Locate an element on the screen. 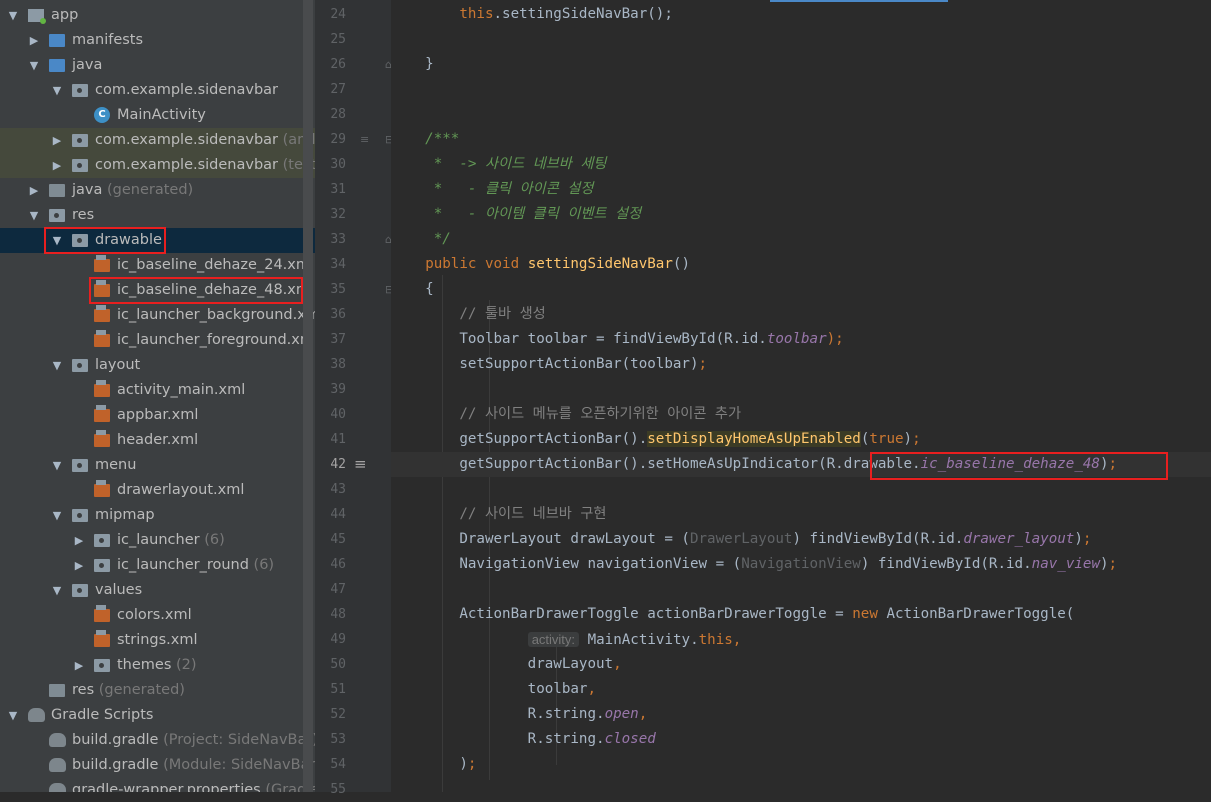 The height and width of the screenshot is (802, 1211). highlight-box-dehaze-48-file is located at coordinates (196, 290).